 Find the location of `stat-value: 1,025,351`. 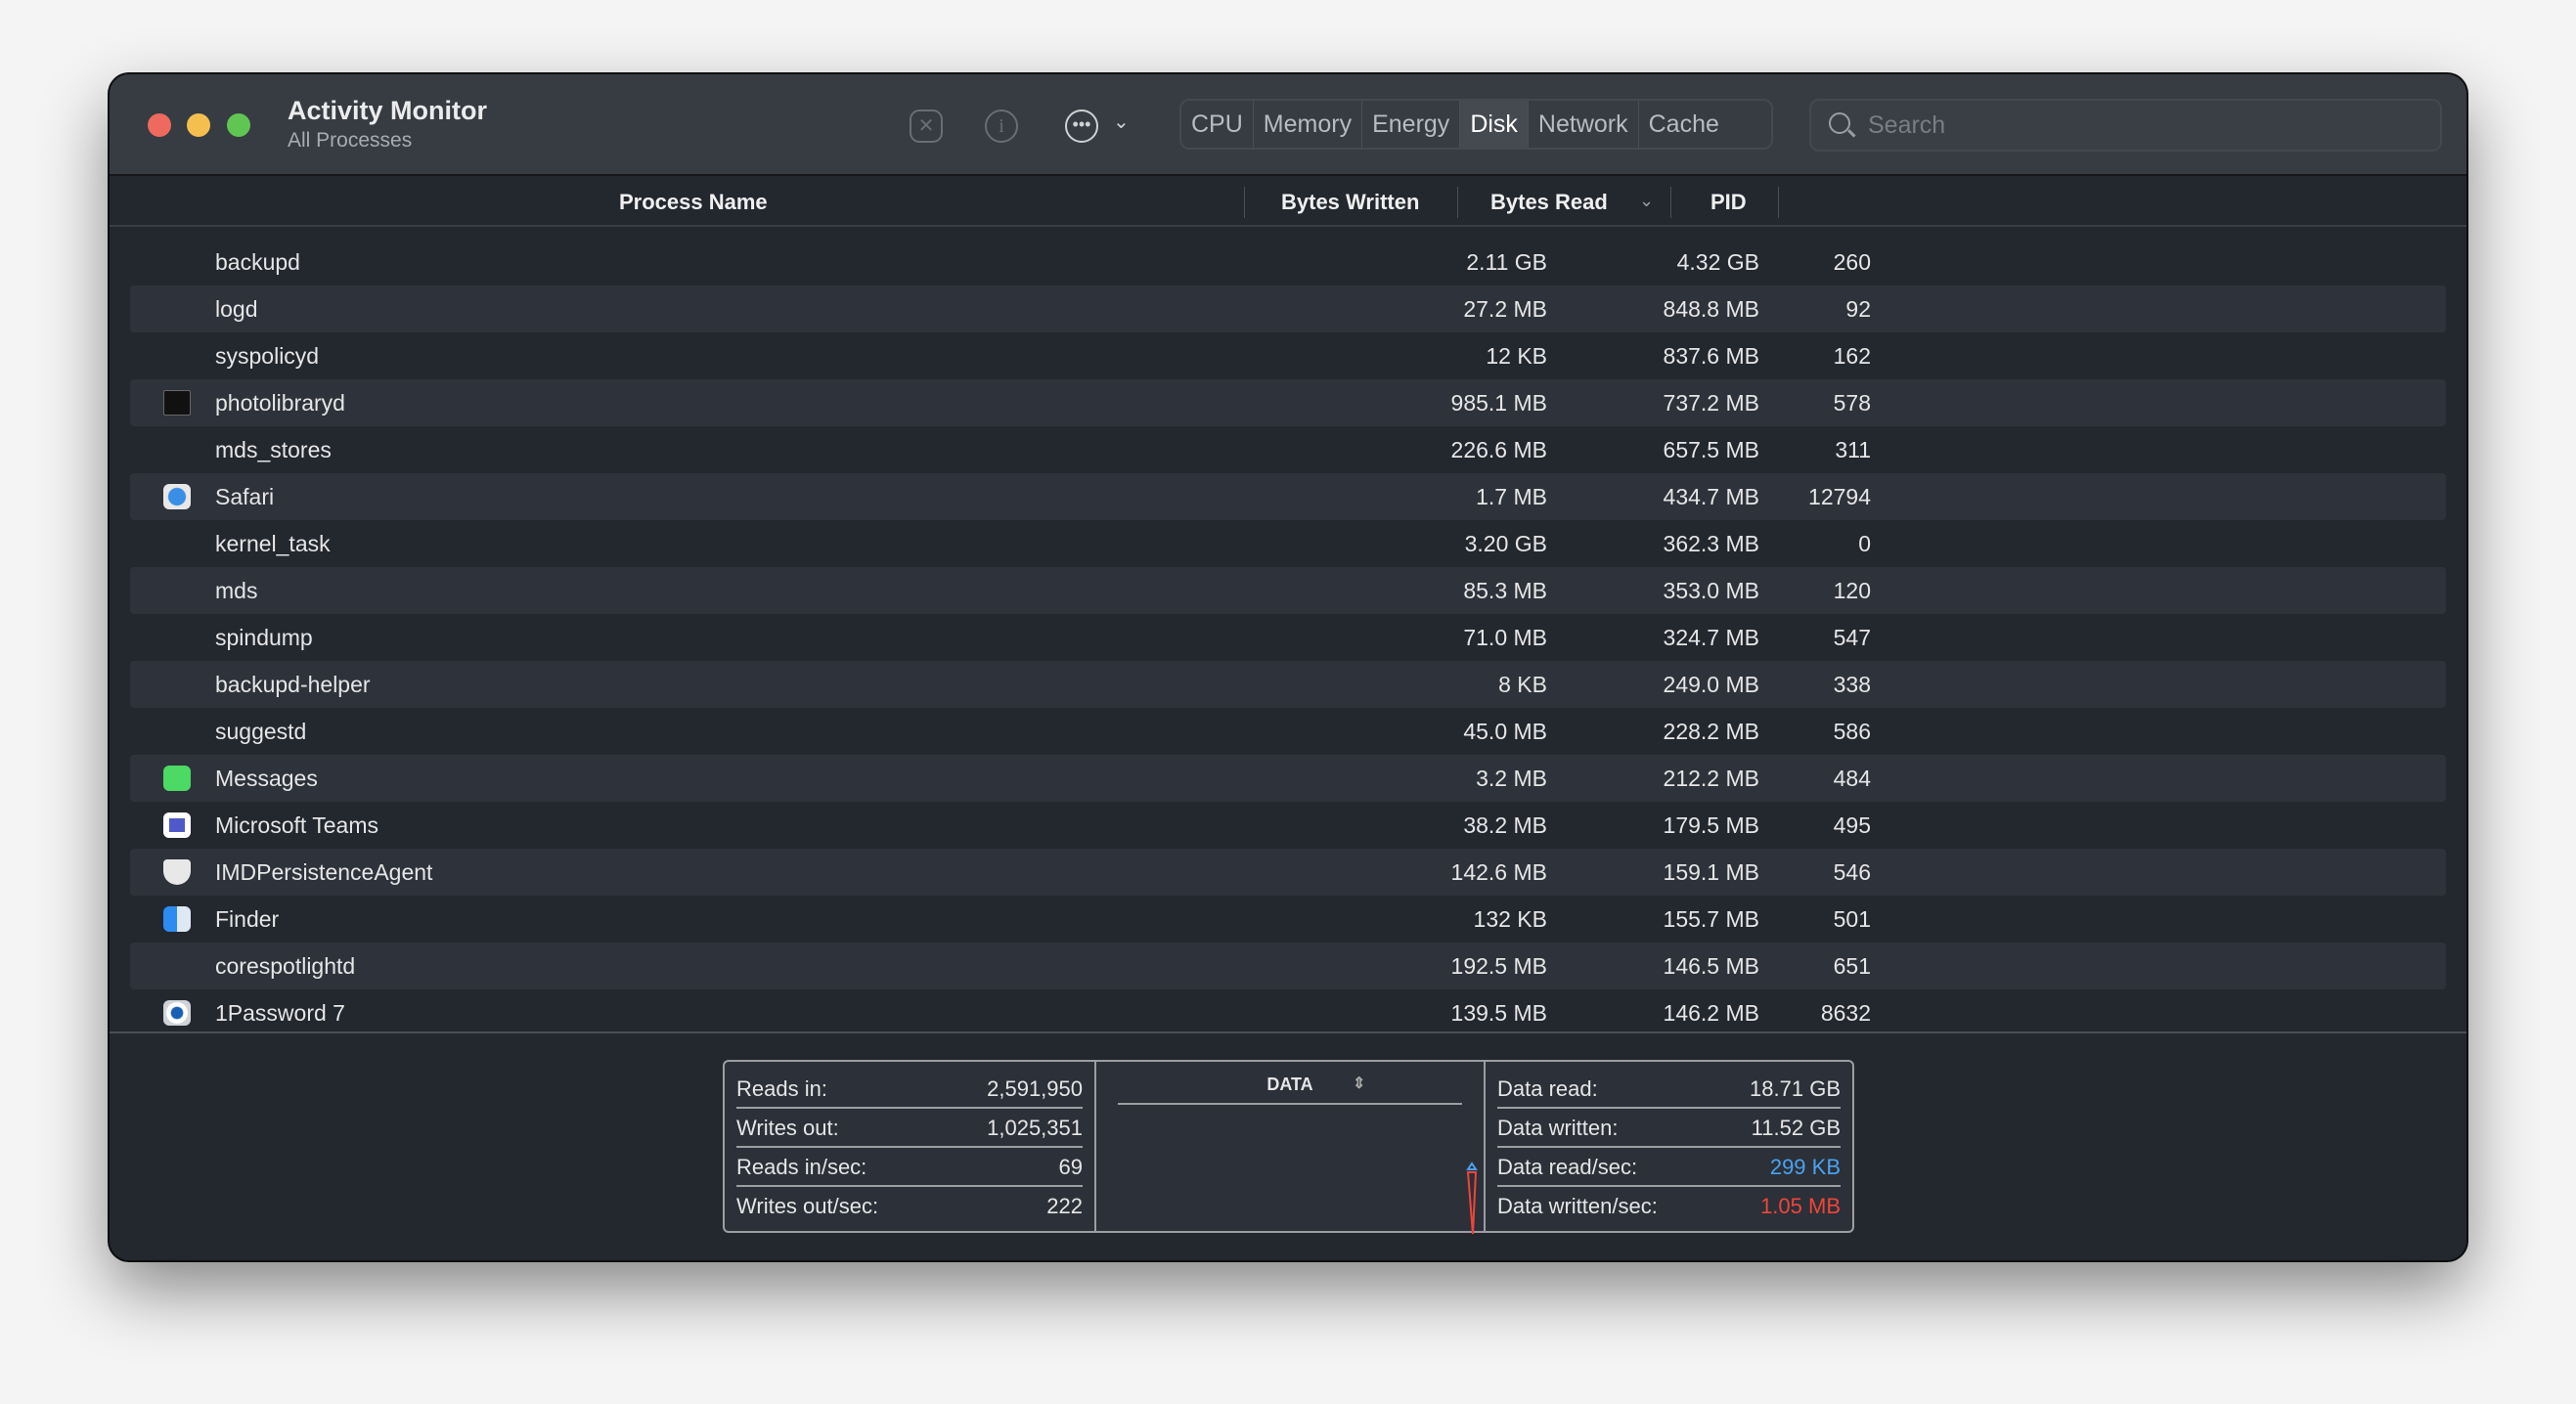

stat-value: 1,025,351 is located at coordinates (1035, 1128).